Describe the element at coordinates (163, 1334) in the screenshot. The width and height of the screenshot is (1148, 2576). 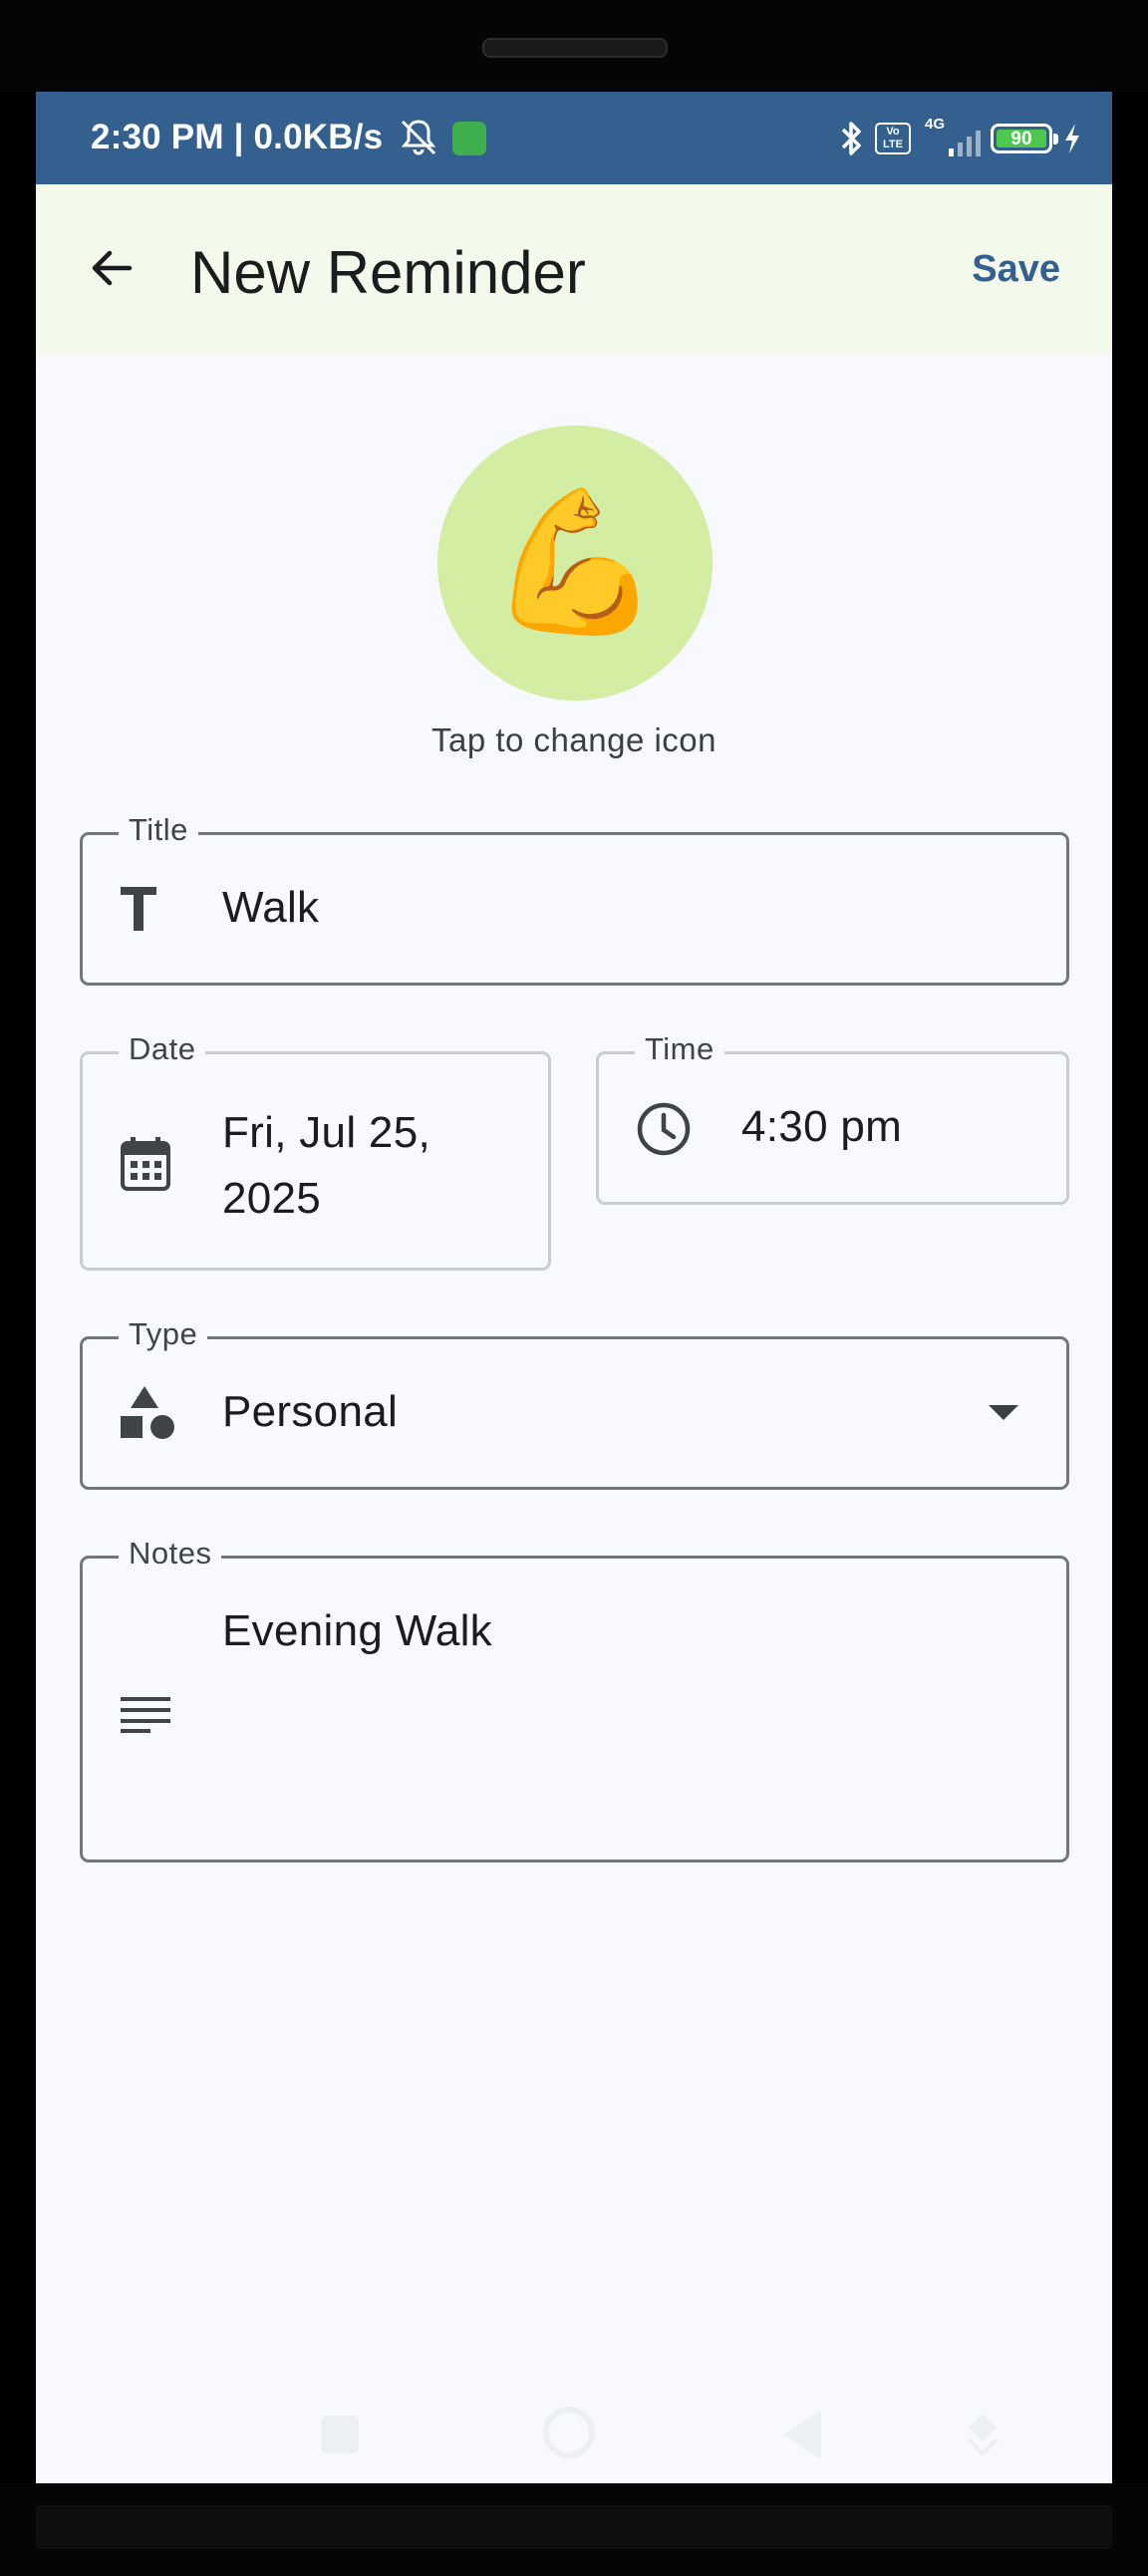
I see `type-field-label: Type` at that location.